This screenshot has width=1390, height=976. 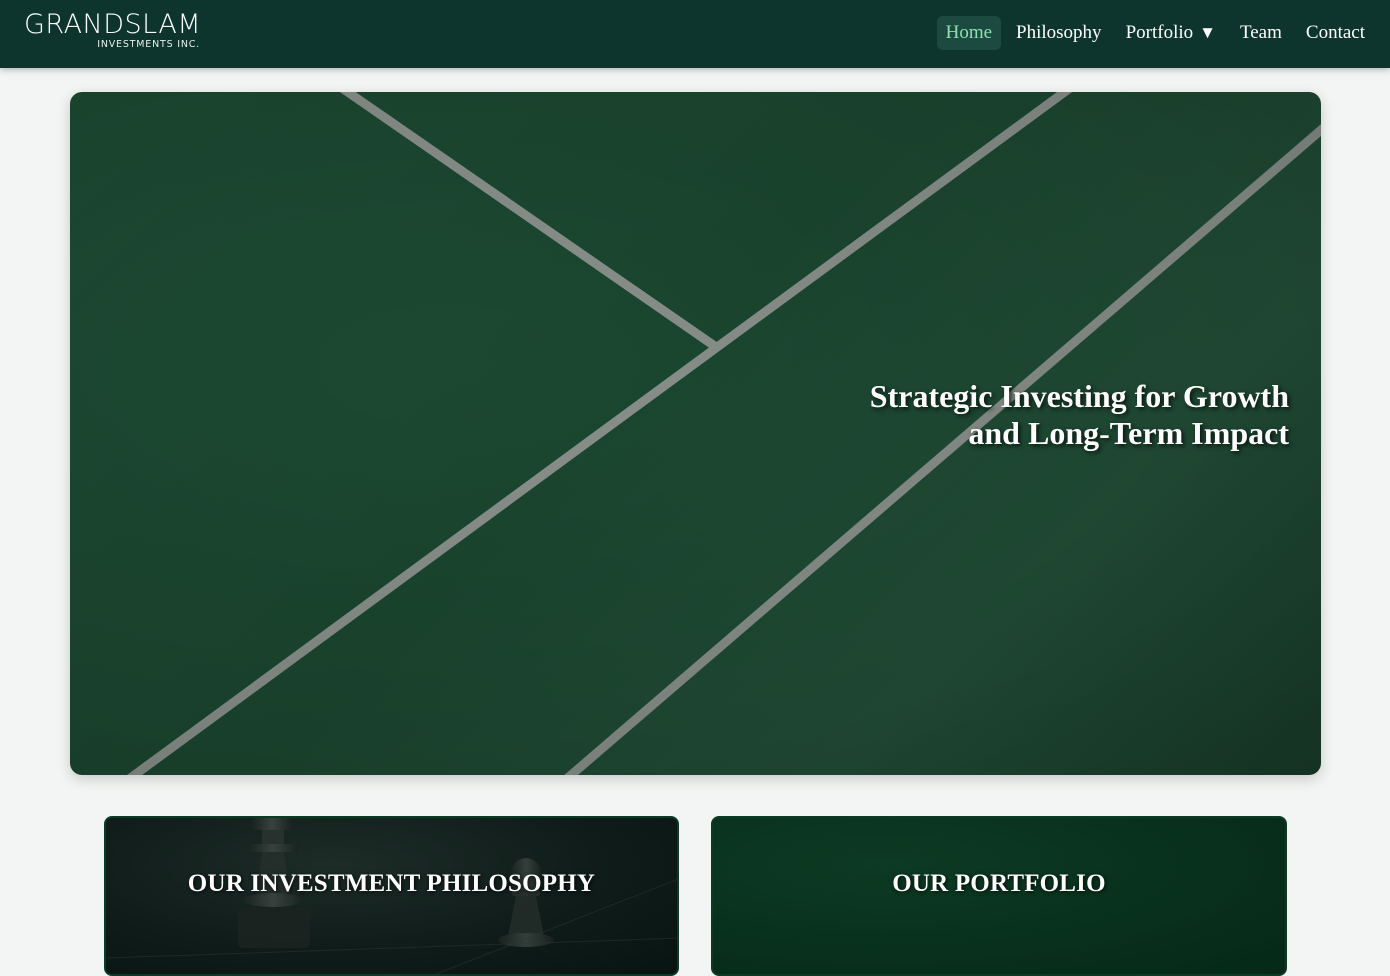 I want to click on nav-portfolio-label: Portfolio, so click(x=1159, y=32).